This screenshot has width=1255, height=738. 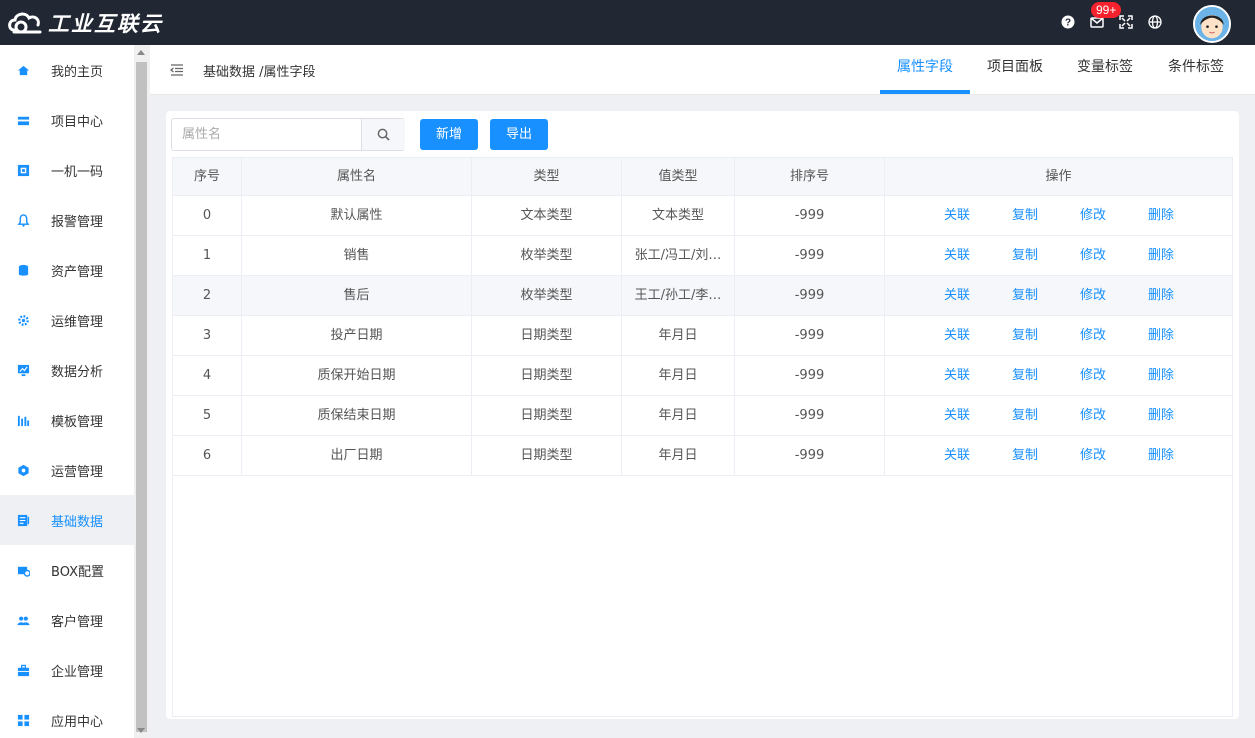 I want to click on scroll-up-icon, so click(x=141, y=52).